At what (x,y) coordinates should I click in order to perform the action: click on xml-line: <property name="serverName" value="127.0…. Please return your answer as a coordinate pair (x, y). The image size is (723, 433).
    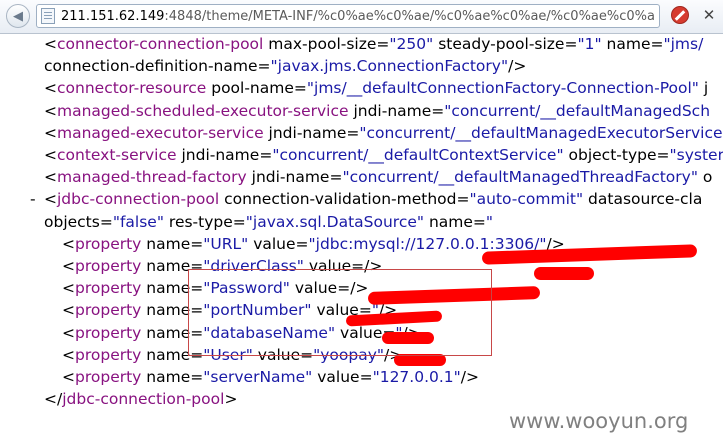
    Looking at the image, I should click on (270, 377).